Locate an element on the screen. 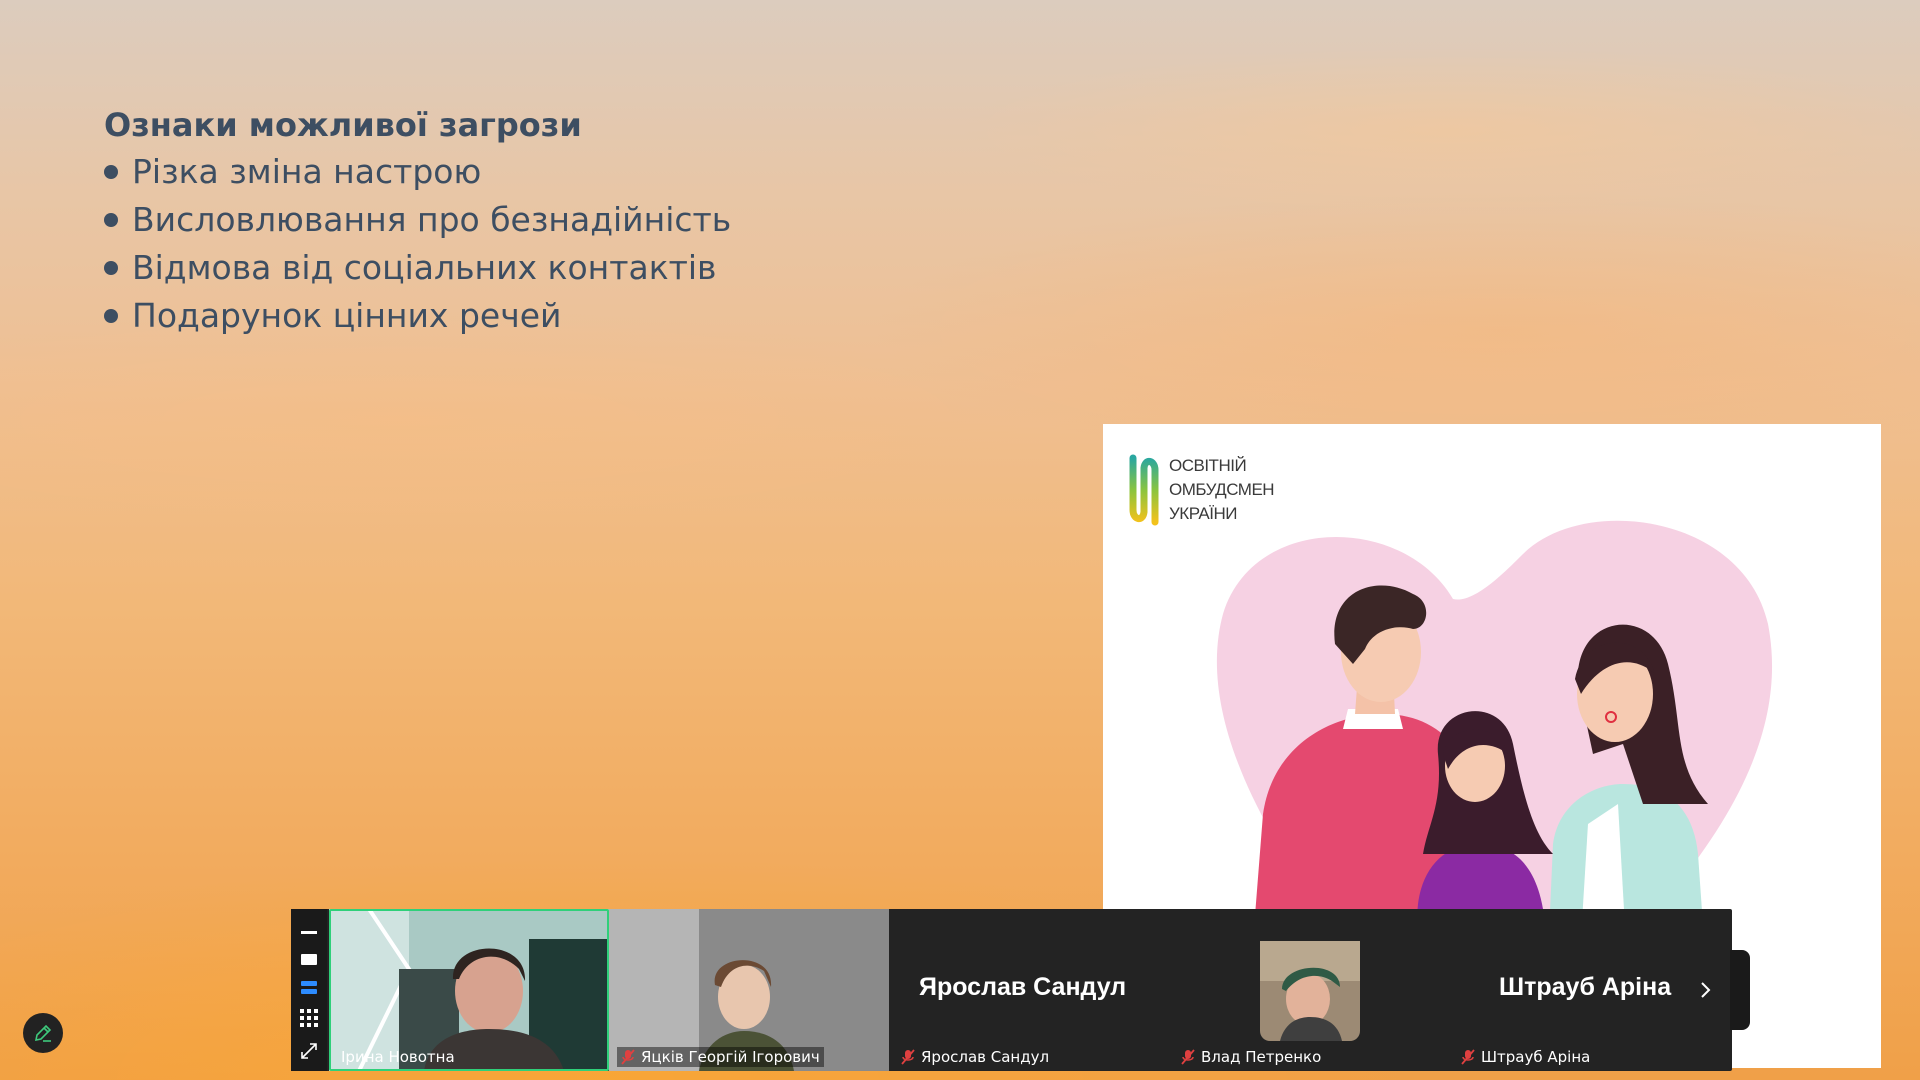 This screenshot has width=1920, height=1080. bullet-text: Відмова від соціальних контактів is located at coordinates (424, 267).